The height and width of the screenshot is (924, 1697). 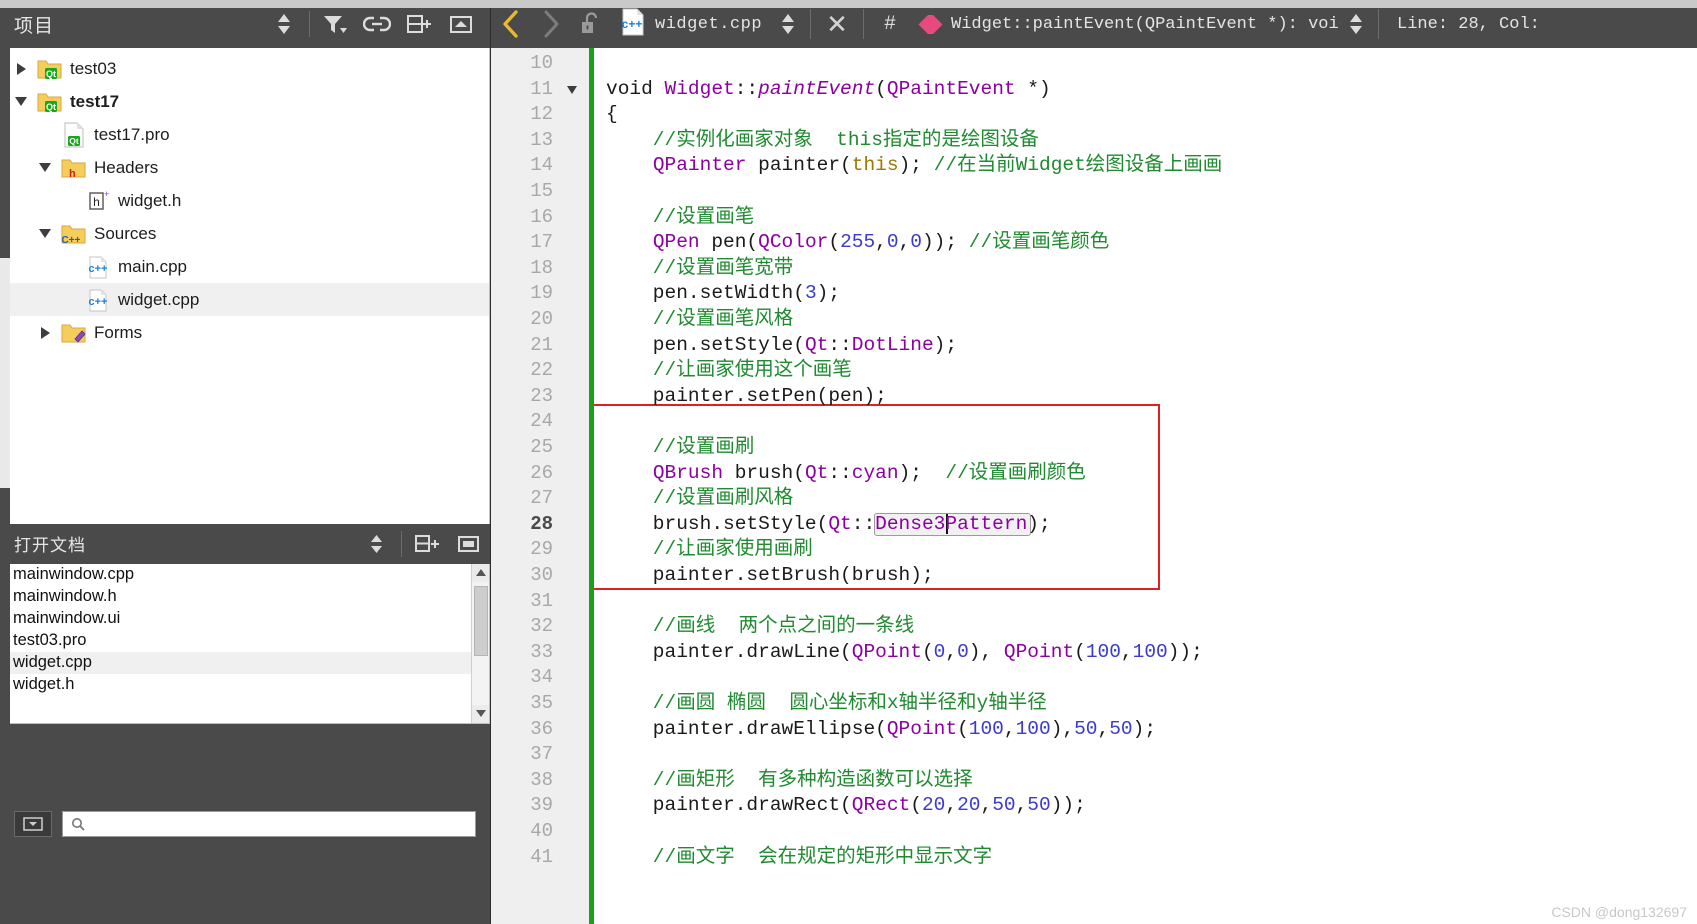 I want to click on code-line: QBrush brush(Qt::cyan); //设置画刷颜色, so click(x=846, y=474).